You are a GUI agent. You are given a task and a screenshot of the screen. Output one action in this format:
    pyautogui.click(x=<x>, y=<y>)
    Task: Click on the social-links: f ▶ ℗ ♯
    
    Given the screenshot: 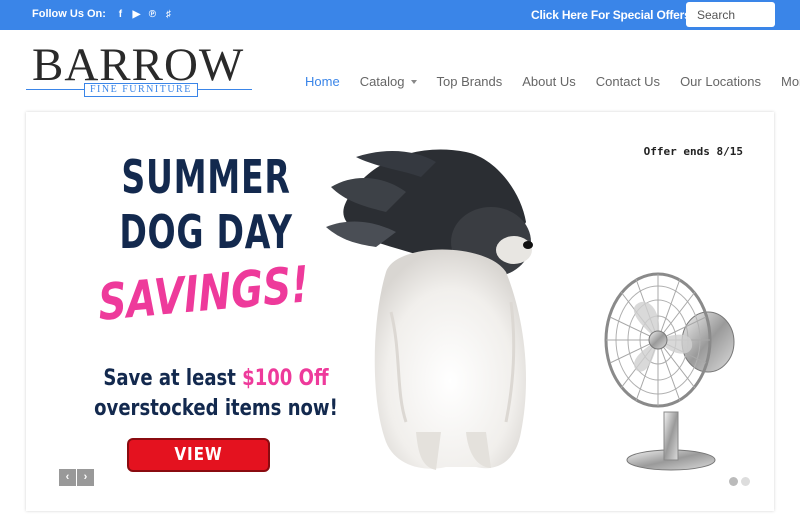 What is the action you would take?
    pyautogui.click(x=144, y=14)
    